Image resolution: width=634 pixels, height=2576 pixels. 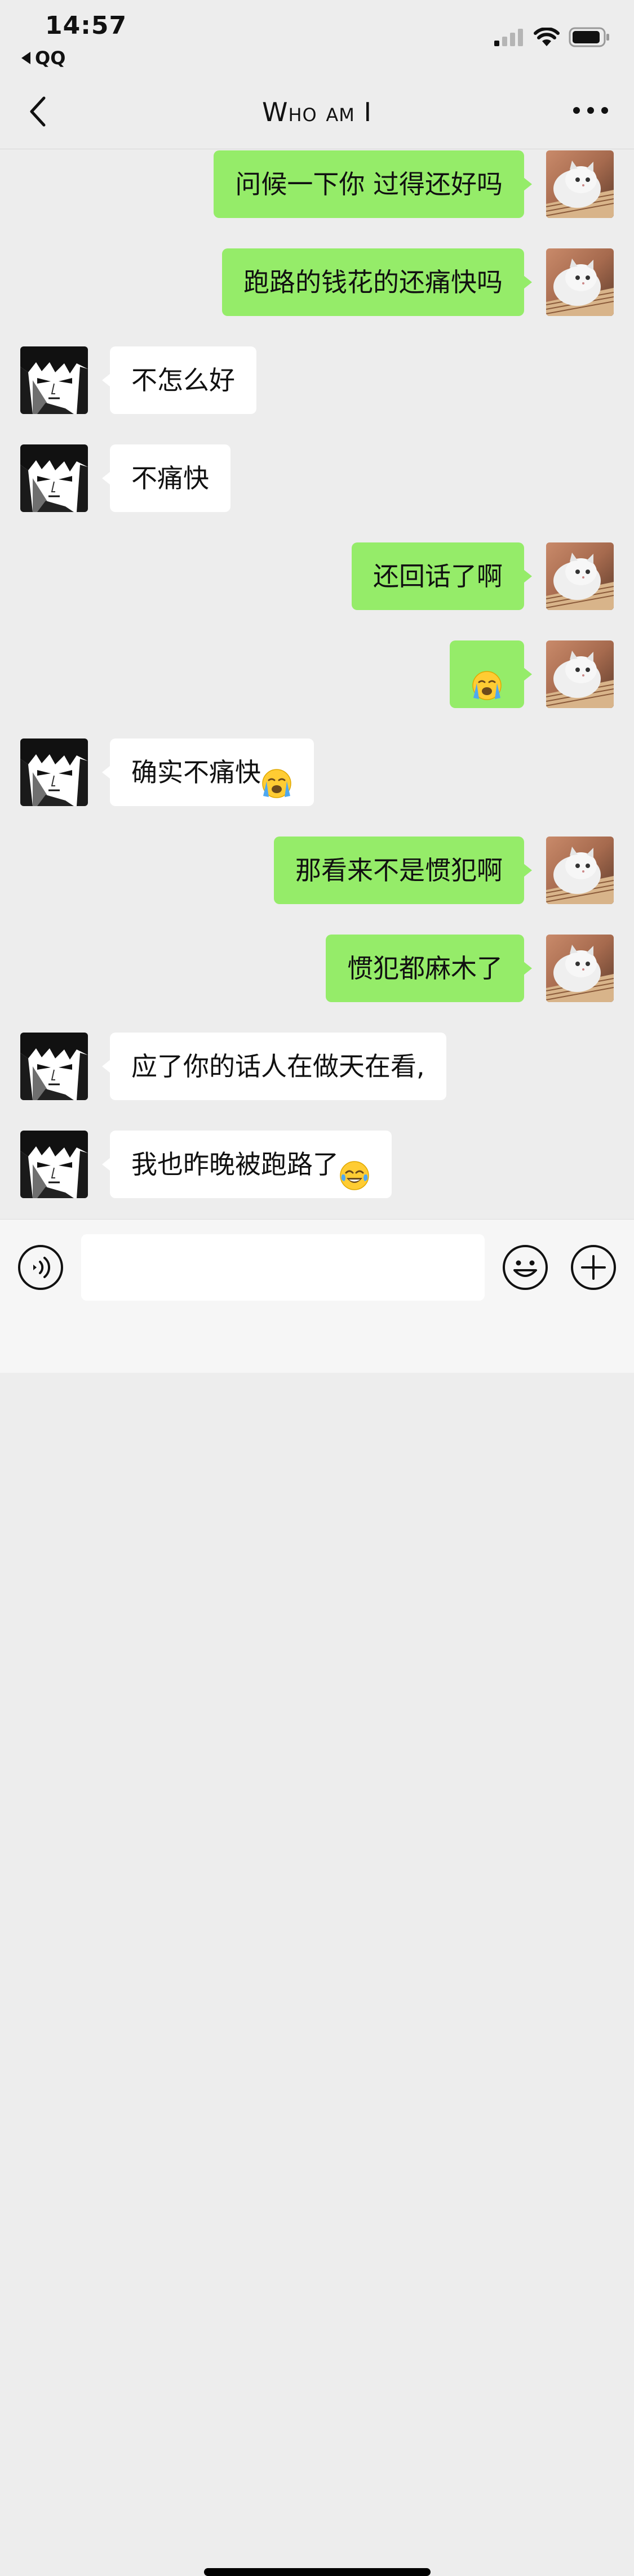 I want to click on message-text: 应了你的话人在做天在看,, so click(x=278, y=1066).